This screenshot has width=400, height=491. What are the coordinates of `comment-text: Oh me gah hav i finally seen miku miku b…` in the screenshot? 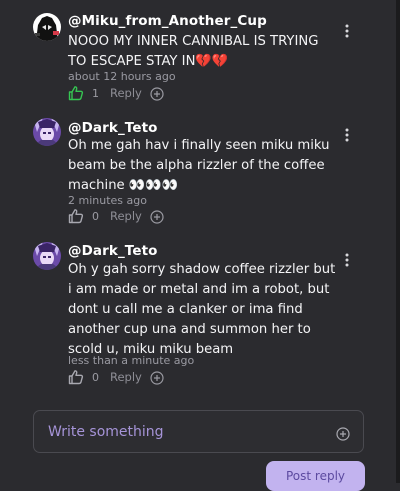 It's located at (199, 165).